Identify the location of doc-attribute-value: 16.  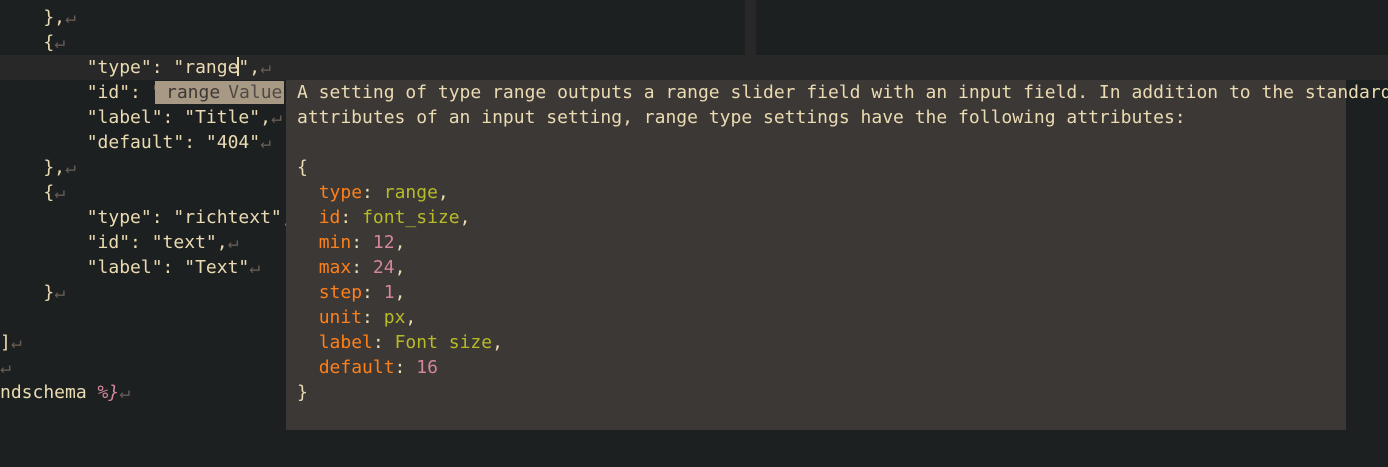
(427, 367).